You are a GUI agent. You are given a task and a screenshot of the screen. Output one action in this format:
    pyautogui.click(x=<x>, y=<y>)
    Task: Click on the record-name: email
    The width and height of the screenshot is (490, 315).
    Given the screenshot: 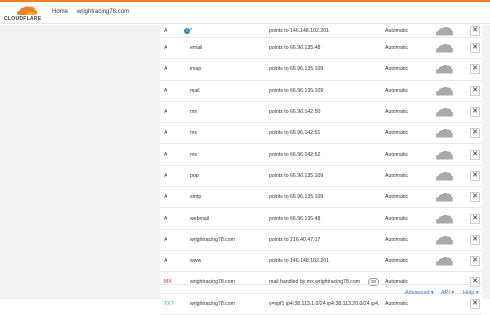 What is the action you would take?
    pyautogui.click(x=196, y=48)
    